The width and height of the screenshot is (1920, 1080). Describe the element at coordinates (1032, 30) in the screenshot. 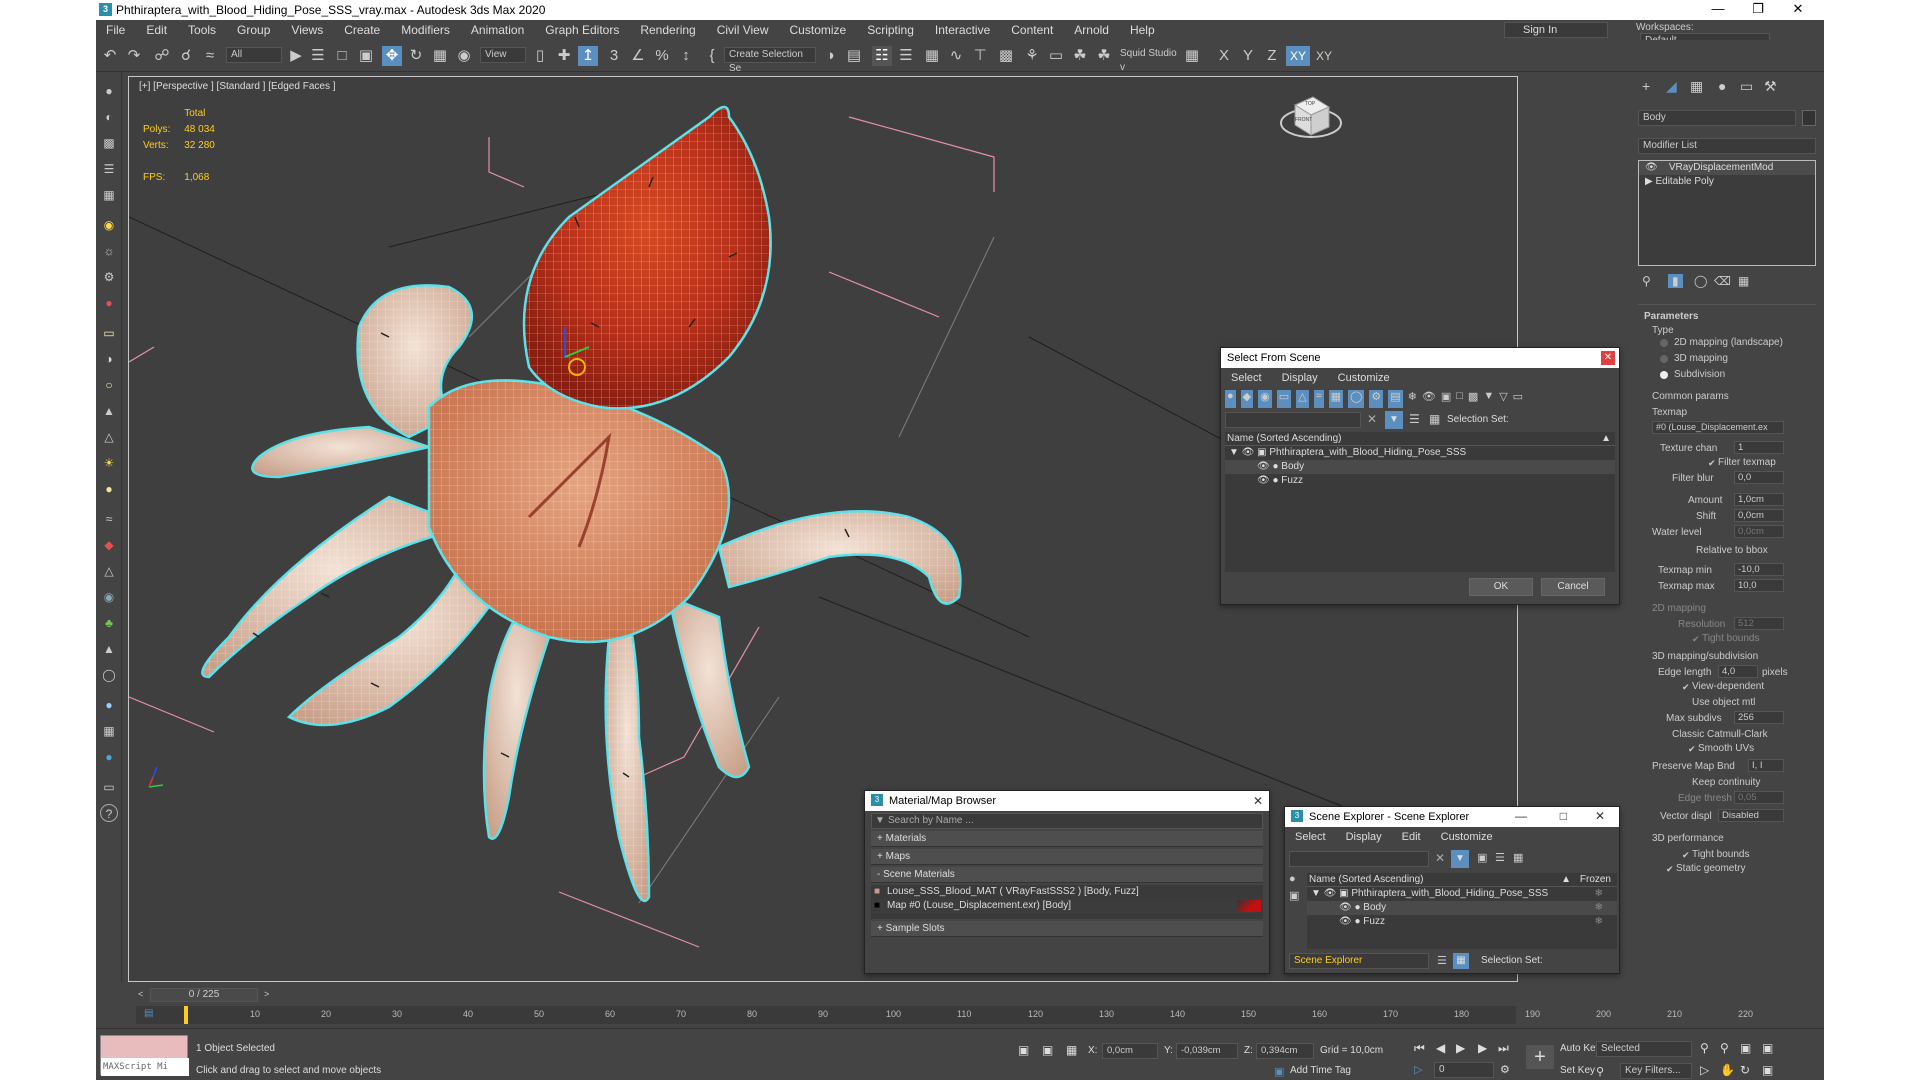

I see `menu-content: Content` at that location.